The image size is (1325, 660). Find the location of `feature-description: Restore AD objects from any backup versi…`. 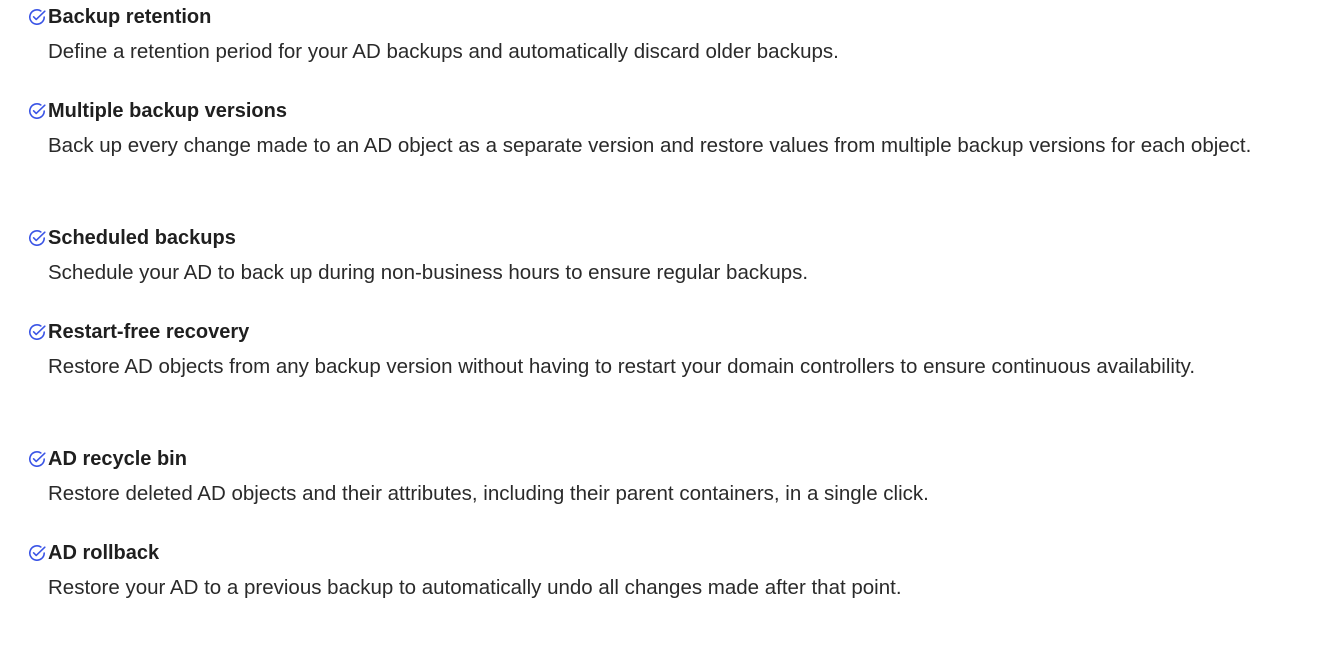

feature-description: Restore AD objects from any backup versi… is located at coordinates (622, 366).